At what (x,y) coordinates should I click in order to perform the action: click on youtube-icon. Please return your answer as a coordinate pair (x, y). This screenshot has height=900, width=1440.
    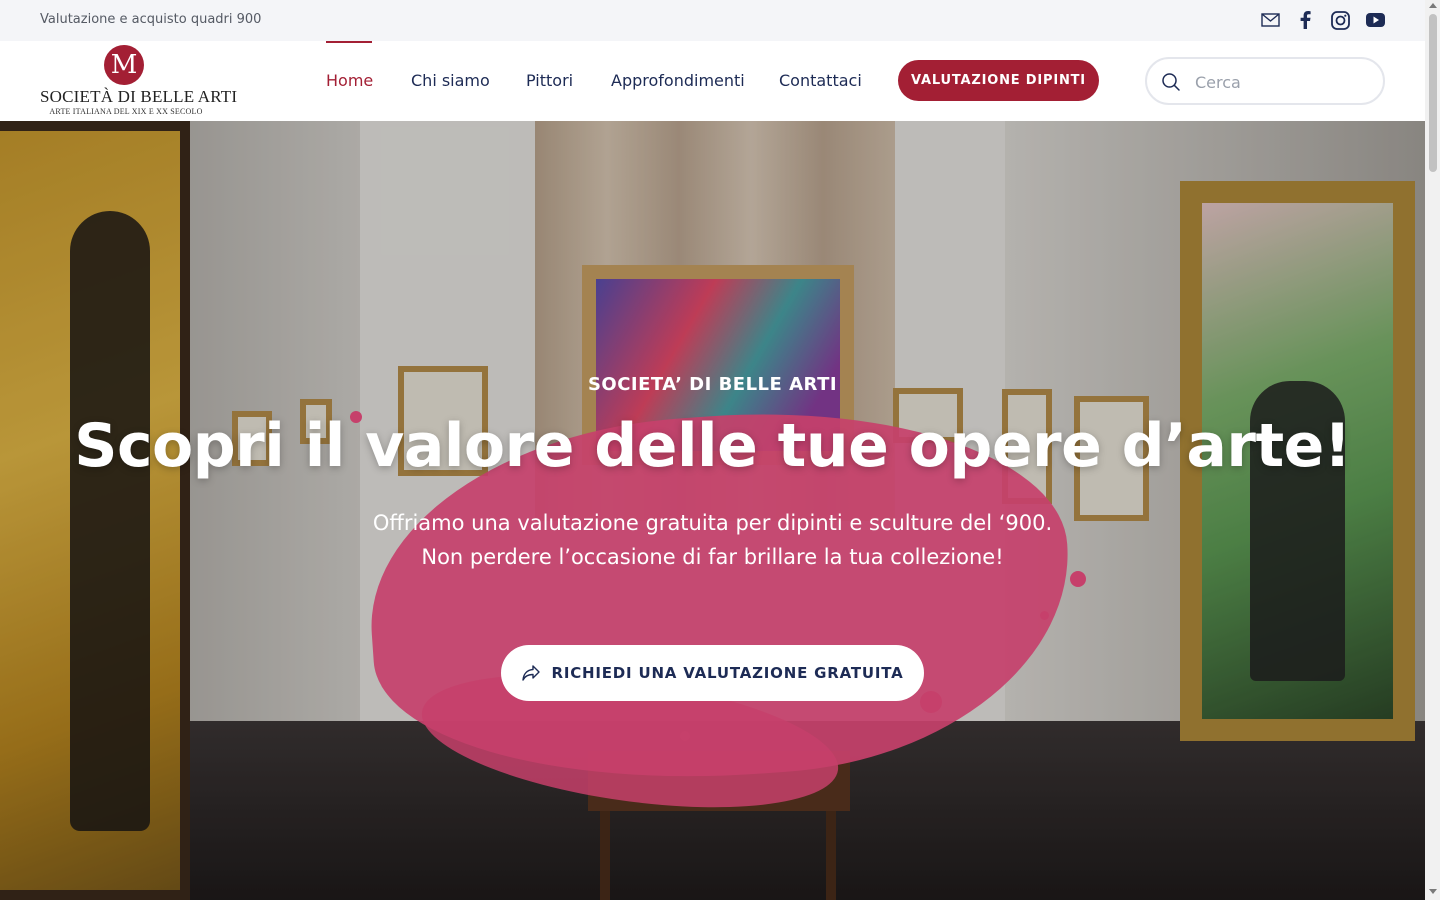
    Looking at the image, I should click on (1375, 20).